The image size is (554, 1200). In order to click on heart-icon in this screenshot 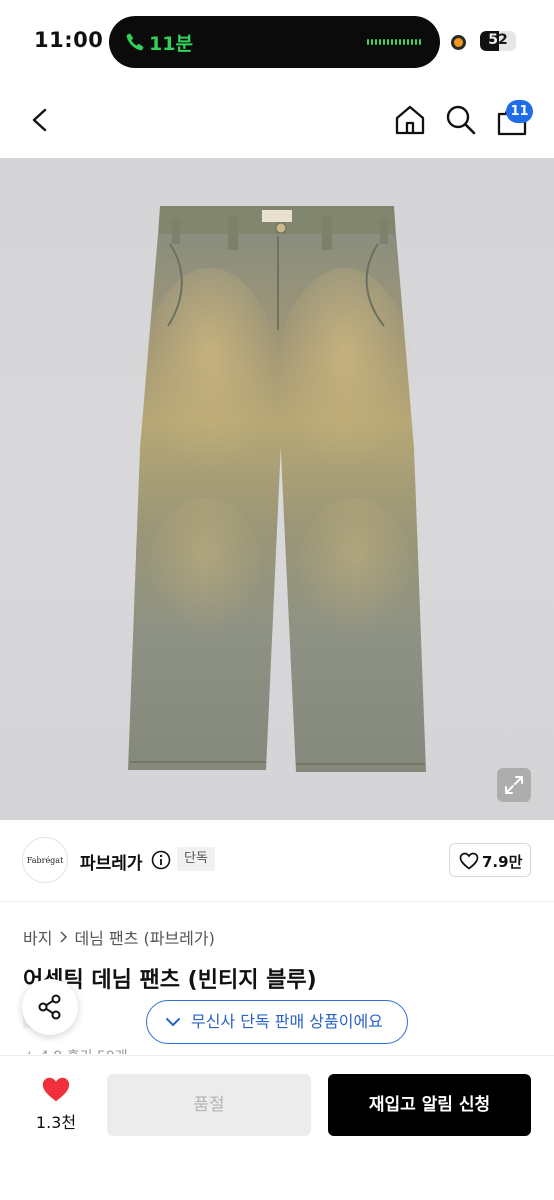, I will do `click(56, 1089)`.